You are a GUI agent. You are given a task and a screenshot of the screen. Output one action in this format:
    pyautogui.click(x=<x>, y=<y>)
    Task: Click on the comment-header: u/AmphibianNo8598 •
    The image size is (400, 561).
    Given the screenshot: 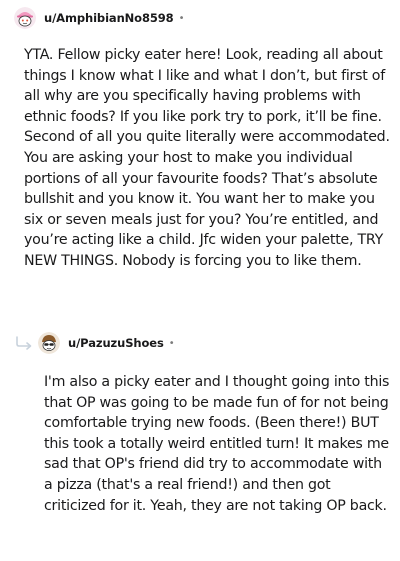 What is the action you would take?
    pyautogui.click(x=99, y=18)
    